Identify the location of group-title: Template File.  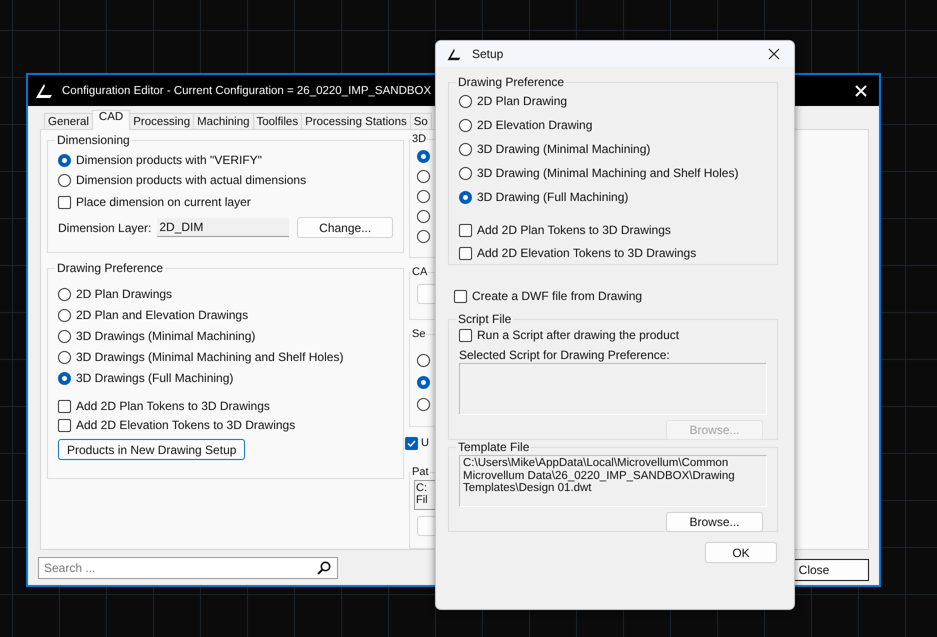
(493, 447).